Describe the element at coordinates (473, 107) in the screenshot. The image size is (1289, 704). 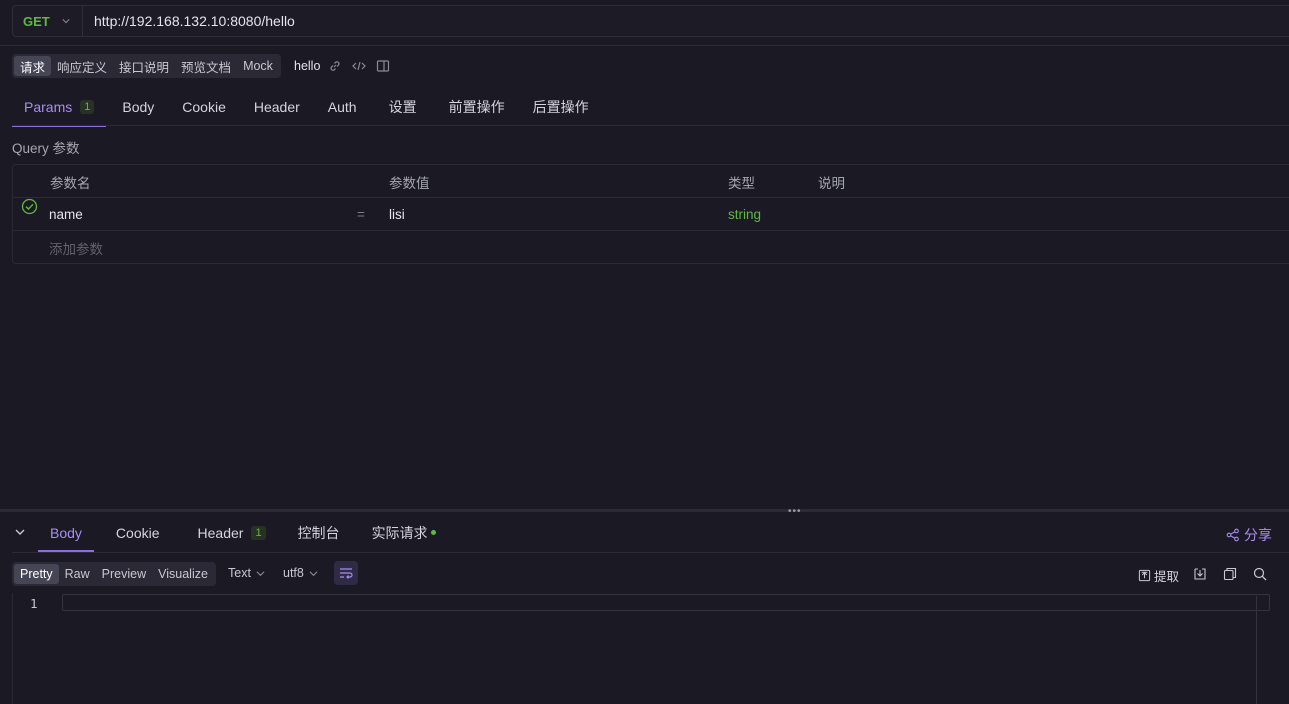
I see `tab-pre-actions: 前置操作` at that location.